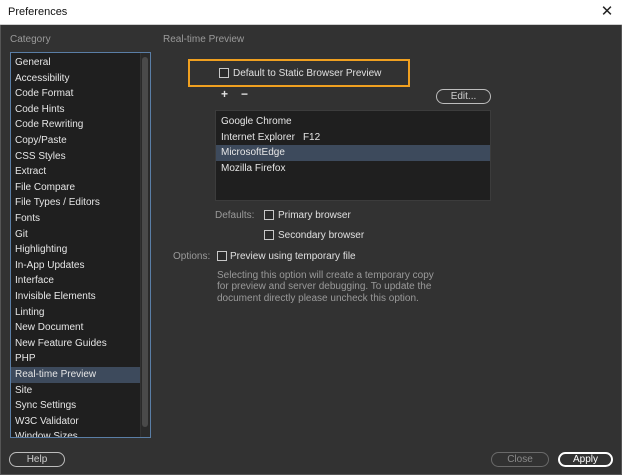  I want to click on browser-name: MicrosoftEdge, so click(253, 152).